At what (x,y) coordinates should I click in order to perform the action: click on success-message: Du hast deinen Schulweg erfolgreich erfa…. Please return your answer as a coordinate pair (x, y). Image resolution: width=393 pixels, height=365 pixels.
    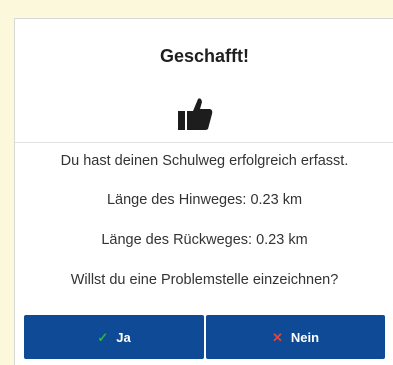
    Looking at the image, I should click on (204, 161).